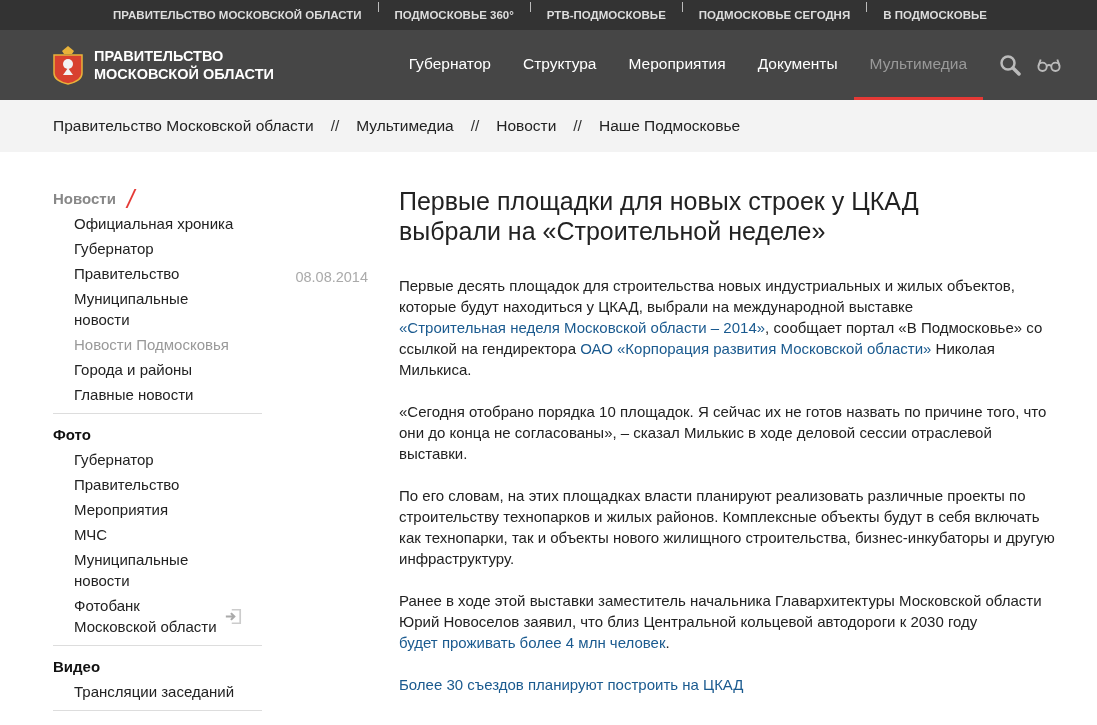  What do you see at coordinates (526, 126) in the screenshot?
I see `breadcrumb-link: Новости` at bounding box center [526, 126].